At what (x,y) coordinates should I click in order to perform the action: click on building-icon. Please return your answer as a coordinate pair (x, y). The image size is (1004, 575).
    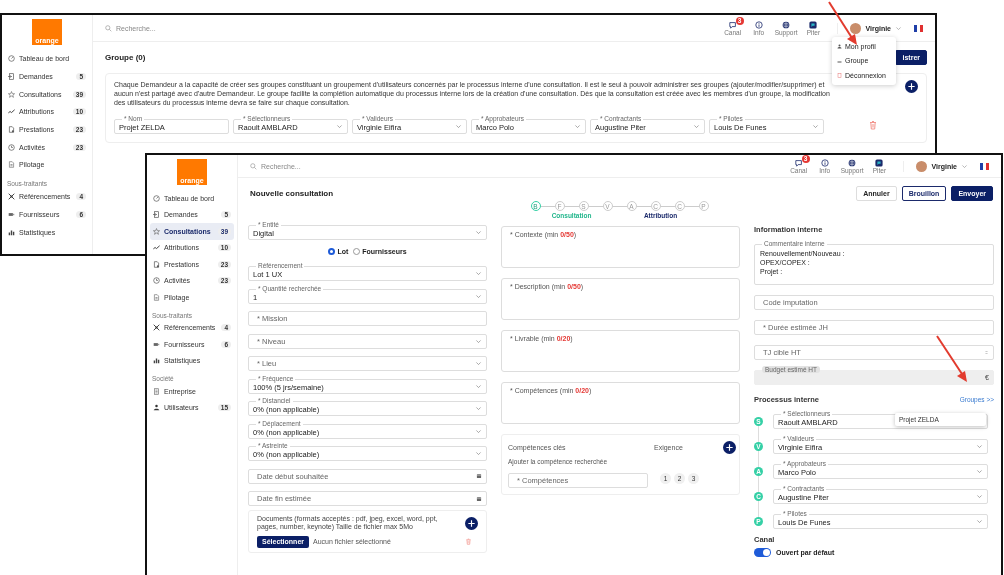
    Looking at the image, I should click on (156, 391).